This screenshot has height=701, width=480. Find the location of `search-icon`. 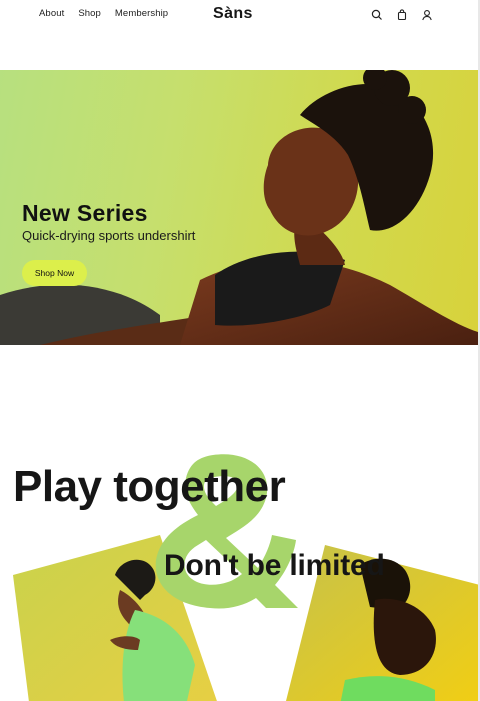

search-icon is located at coordinates (378, 14).